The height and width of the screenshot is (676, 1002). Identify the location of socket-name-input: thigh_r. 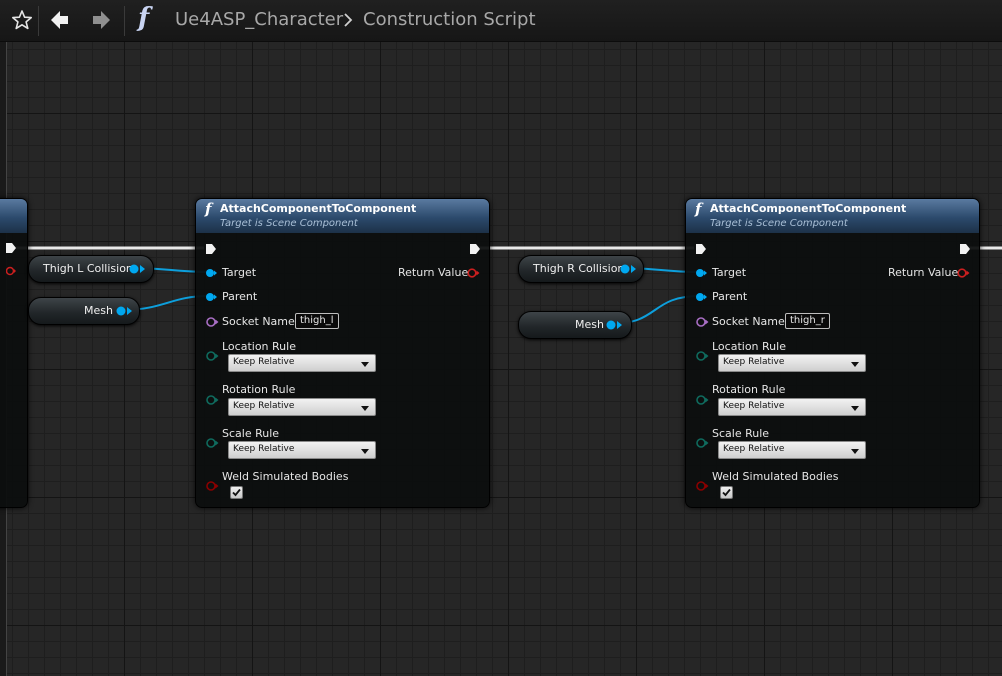
(807, 321).